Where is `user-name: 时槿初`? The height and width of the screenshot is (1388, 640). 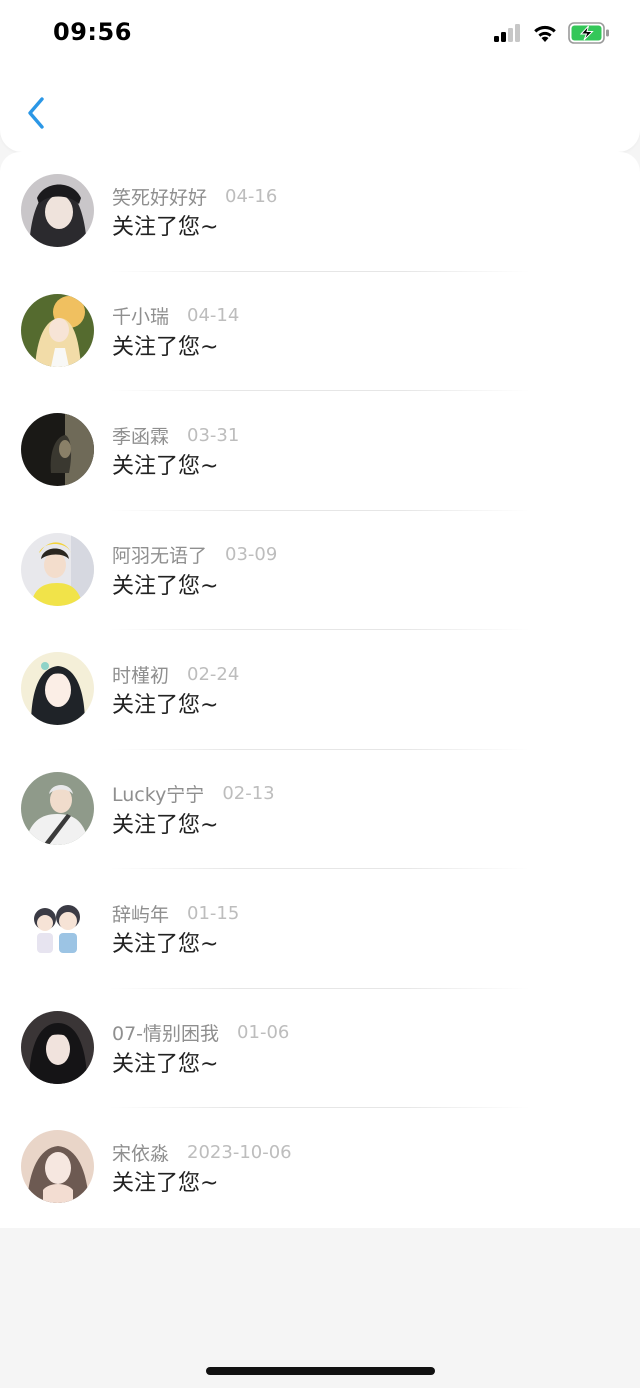
user-name: 时槿初 is located at coordinates (140, 674).